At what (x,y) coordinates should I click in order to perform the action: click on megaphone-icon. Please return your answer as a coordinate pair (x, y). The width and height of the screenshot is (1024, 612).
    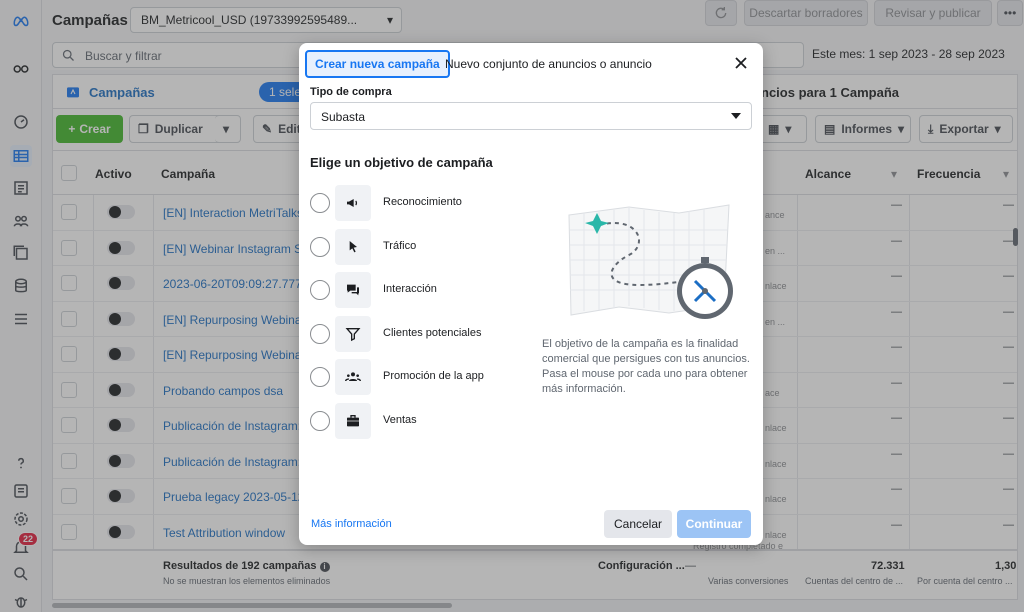
    Looking at the image, I should click on (352, 203).